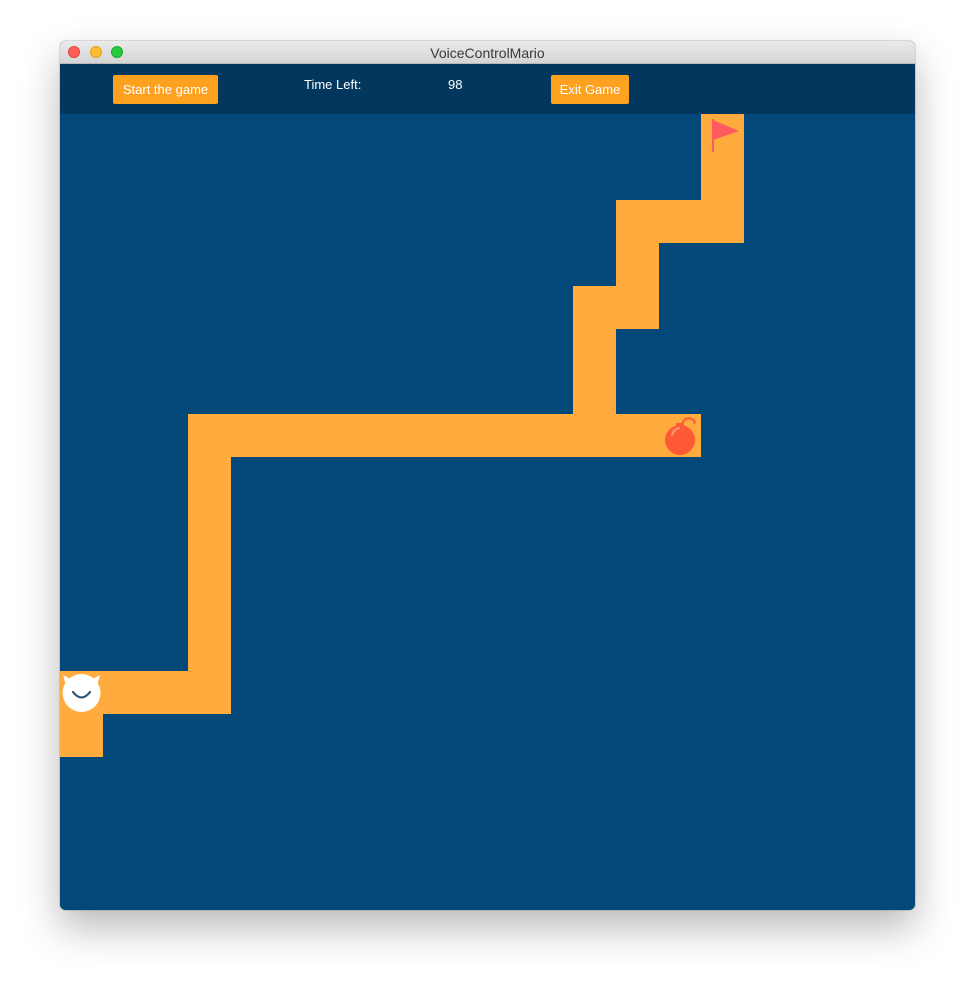 This screenshot has height=991, width=977. Describe the element at coordinates (333, 84) in the screenshot. I see `time-left-label: Time Left:` at that location.